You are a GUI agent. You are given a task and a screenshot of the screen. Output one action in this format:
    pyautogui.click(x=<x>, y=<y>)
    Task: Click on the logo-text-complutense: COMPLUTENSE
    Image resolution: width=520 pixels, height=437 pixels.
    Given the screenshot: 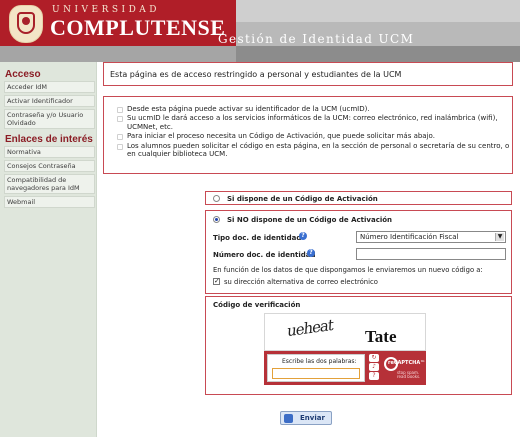 What is the action you would take?
    pyautogui.click(x=138, y=27)
    